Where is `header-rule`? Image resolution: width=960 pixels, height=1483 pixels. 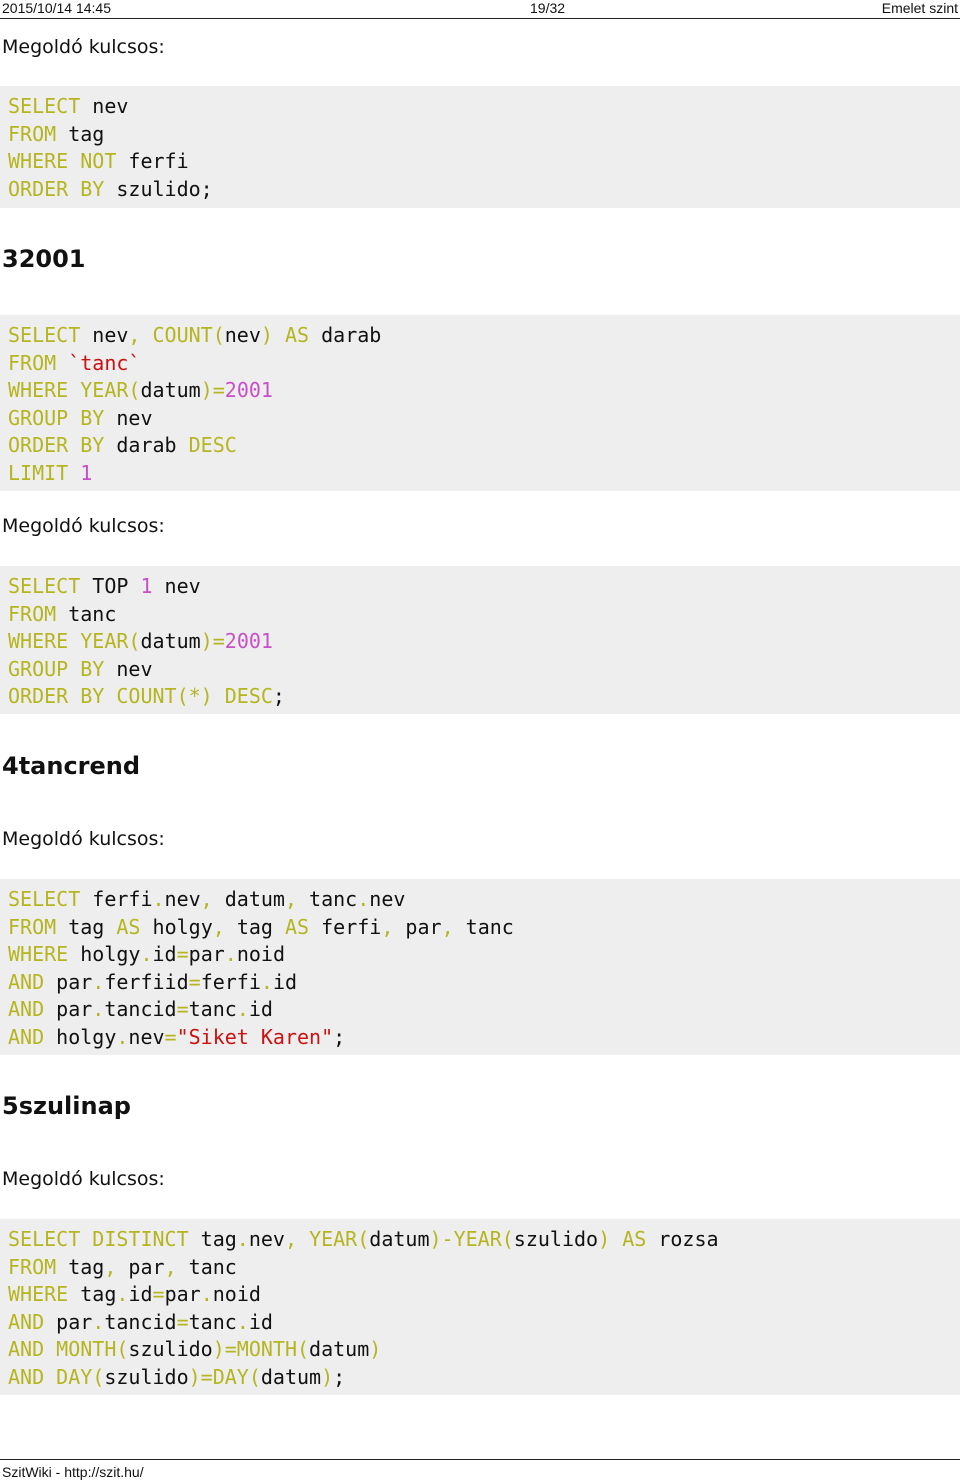
header-rule is located at coordinates (480, 18).